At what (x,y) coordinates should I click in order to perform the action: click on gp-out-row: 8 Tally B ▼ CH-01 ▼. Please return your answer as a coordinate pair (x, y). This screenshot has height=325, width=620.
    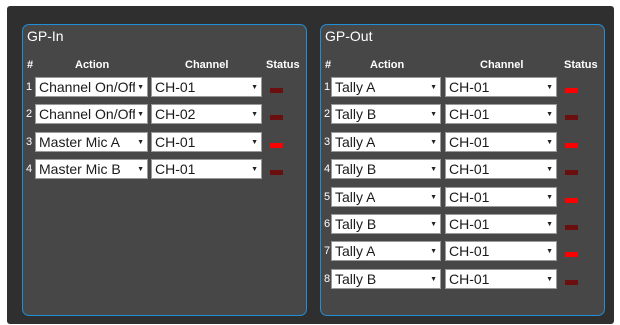
    Looking at the image, I should click on (462, 278).